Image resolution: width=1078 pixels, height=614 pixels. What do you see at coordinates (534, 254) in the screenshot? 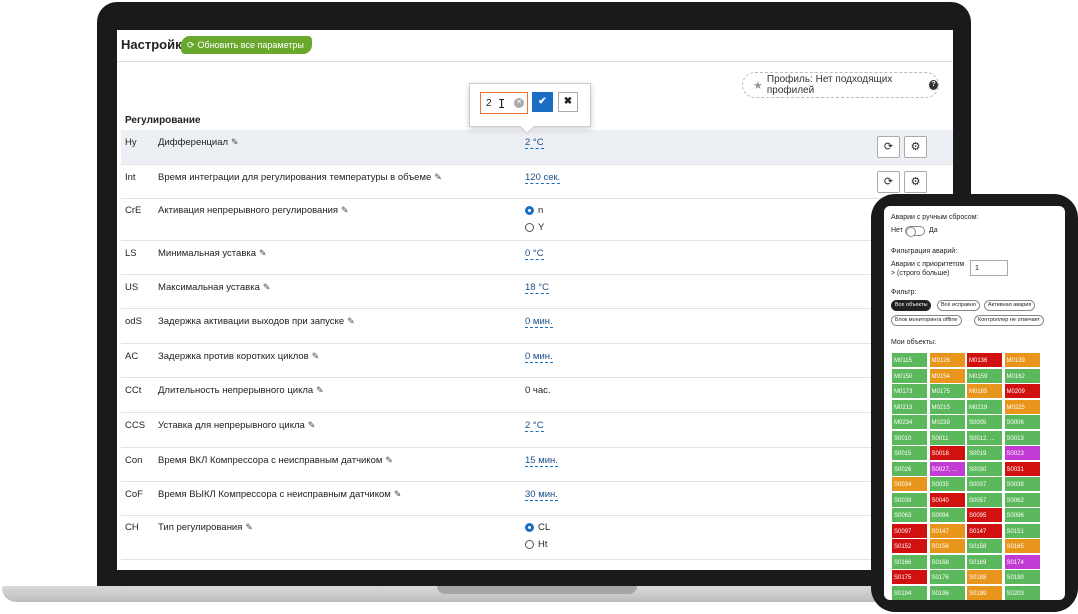
I see `parameter-value: 0 °C` at bounding box center [534, 254].